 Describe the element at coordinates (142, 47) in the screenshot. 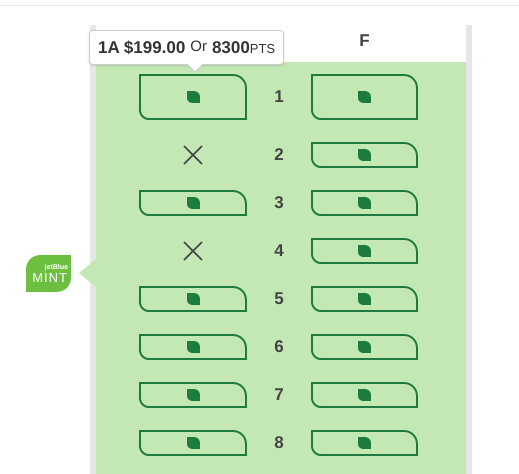

I see `seat-price: 1A $199.00` at that location.